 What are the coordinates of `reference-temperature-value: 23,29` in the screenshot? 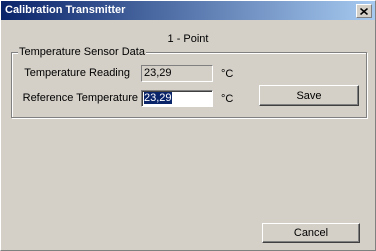 It's located at (158, 98).